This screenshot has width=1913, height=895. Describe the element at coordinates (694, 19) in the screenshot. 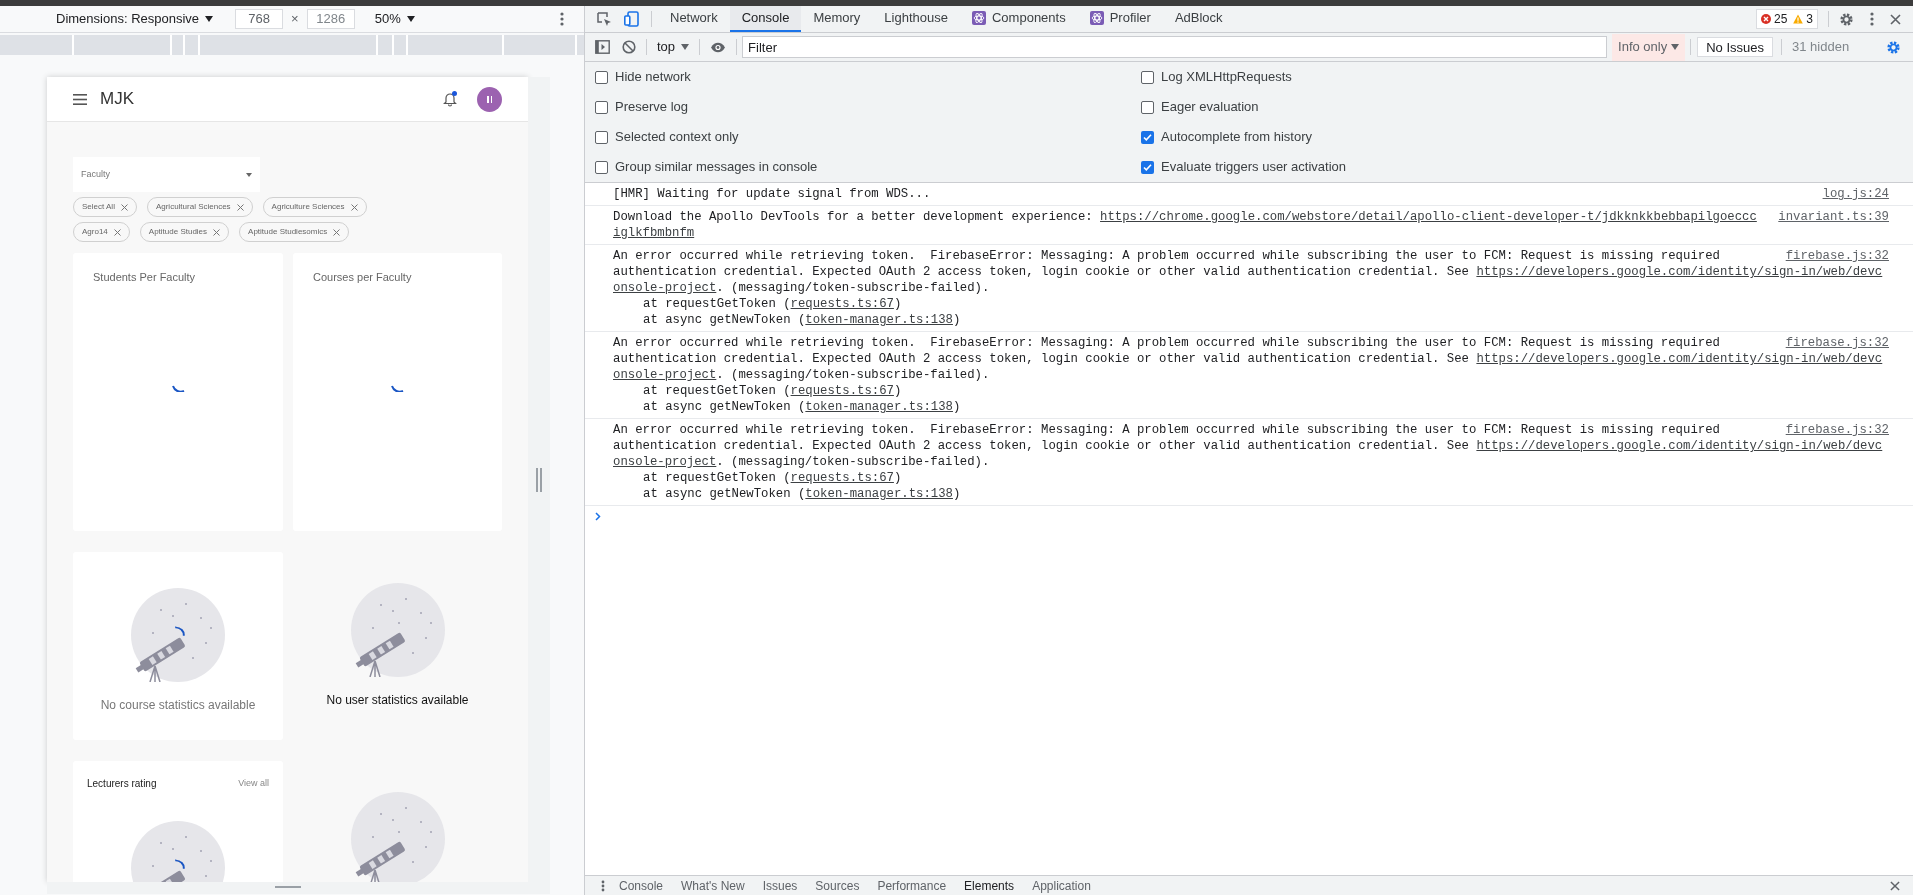

I see `devtools-tab: Network` at that location.